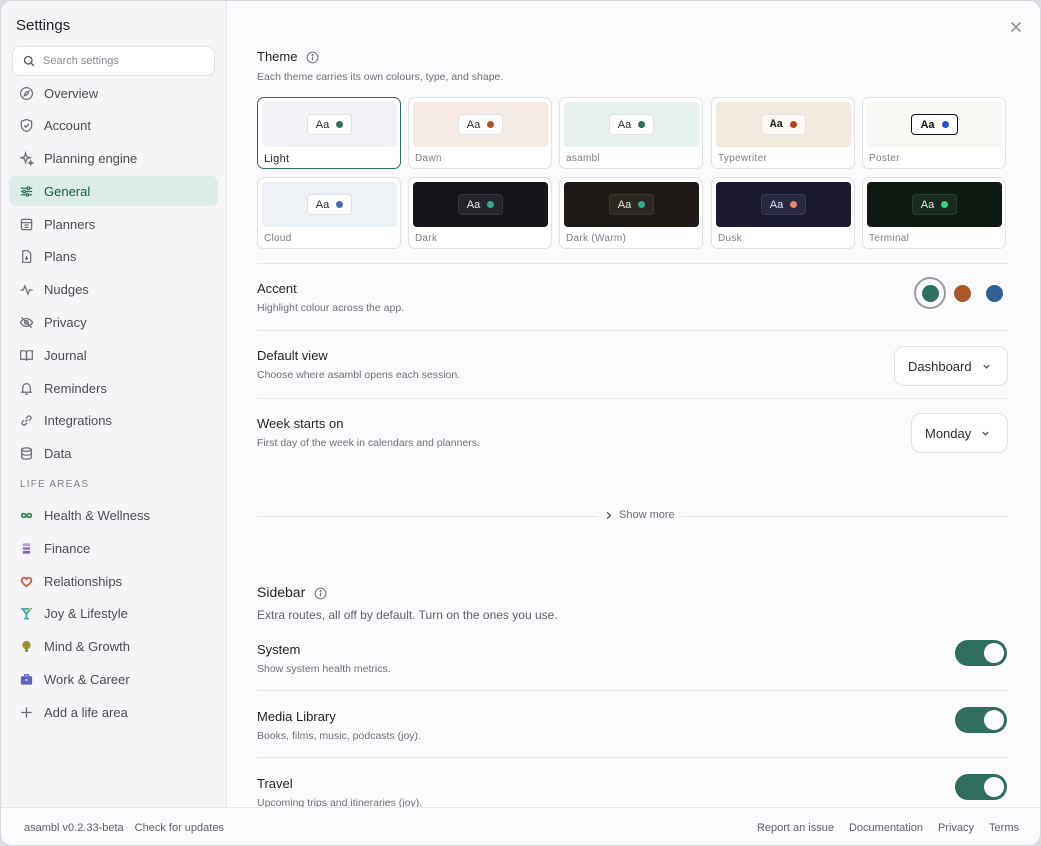 This screenshot has height=846, width=1041. What do you see at coordinates (1016, 27) in the screenshot?
I see `close-button` at bounding box center [1016, 27].